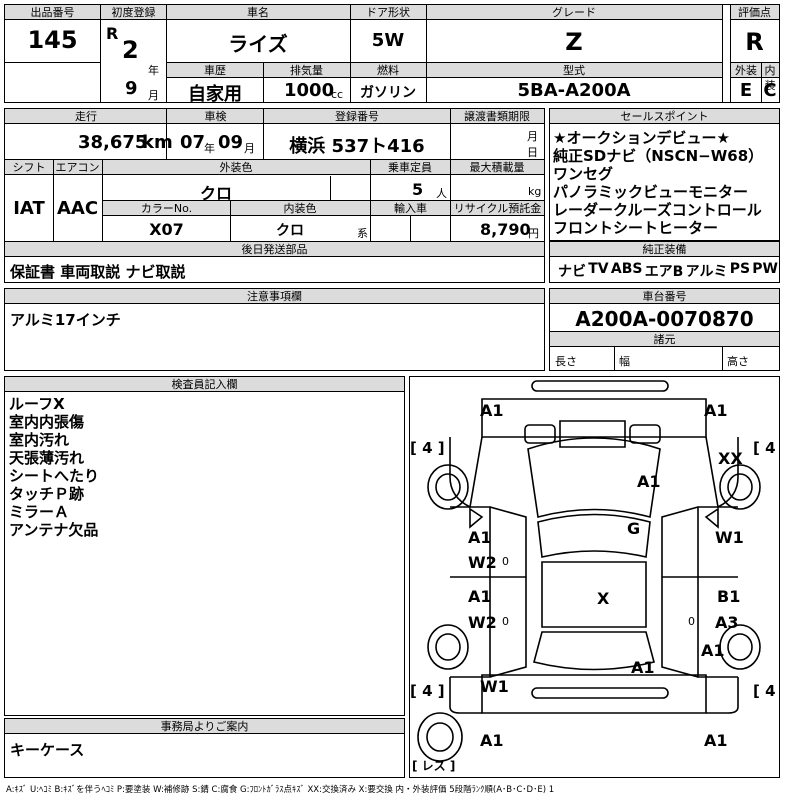  I want to click on equipment-header: 純正装備, so click(664, 249).